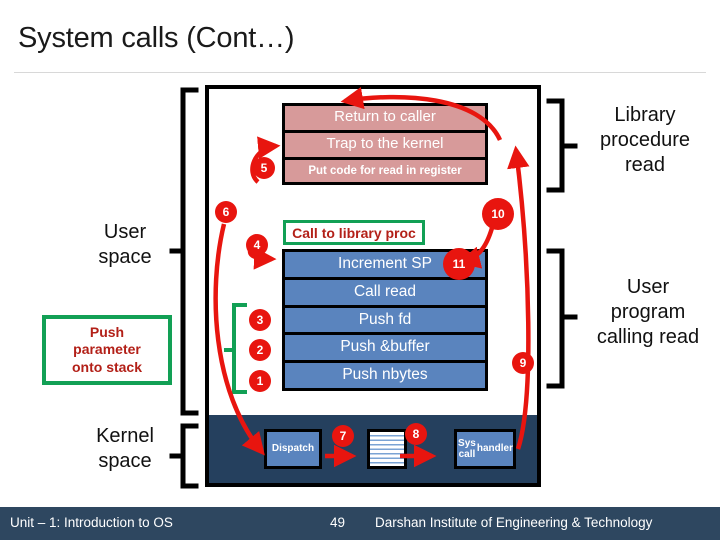 Image resolution: width=720 pixels, height=540 pixels. I want to click on label-user-space: User space, so click(125, 245).